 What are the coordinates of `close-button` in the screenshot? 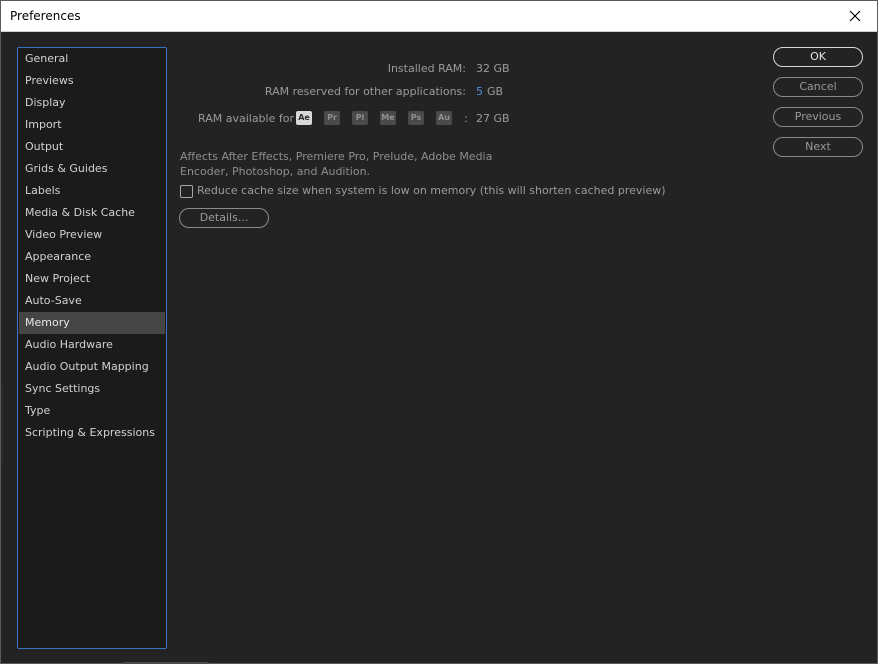 It's located at (855, 16).